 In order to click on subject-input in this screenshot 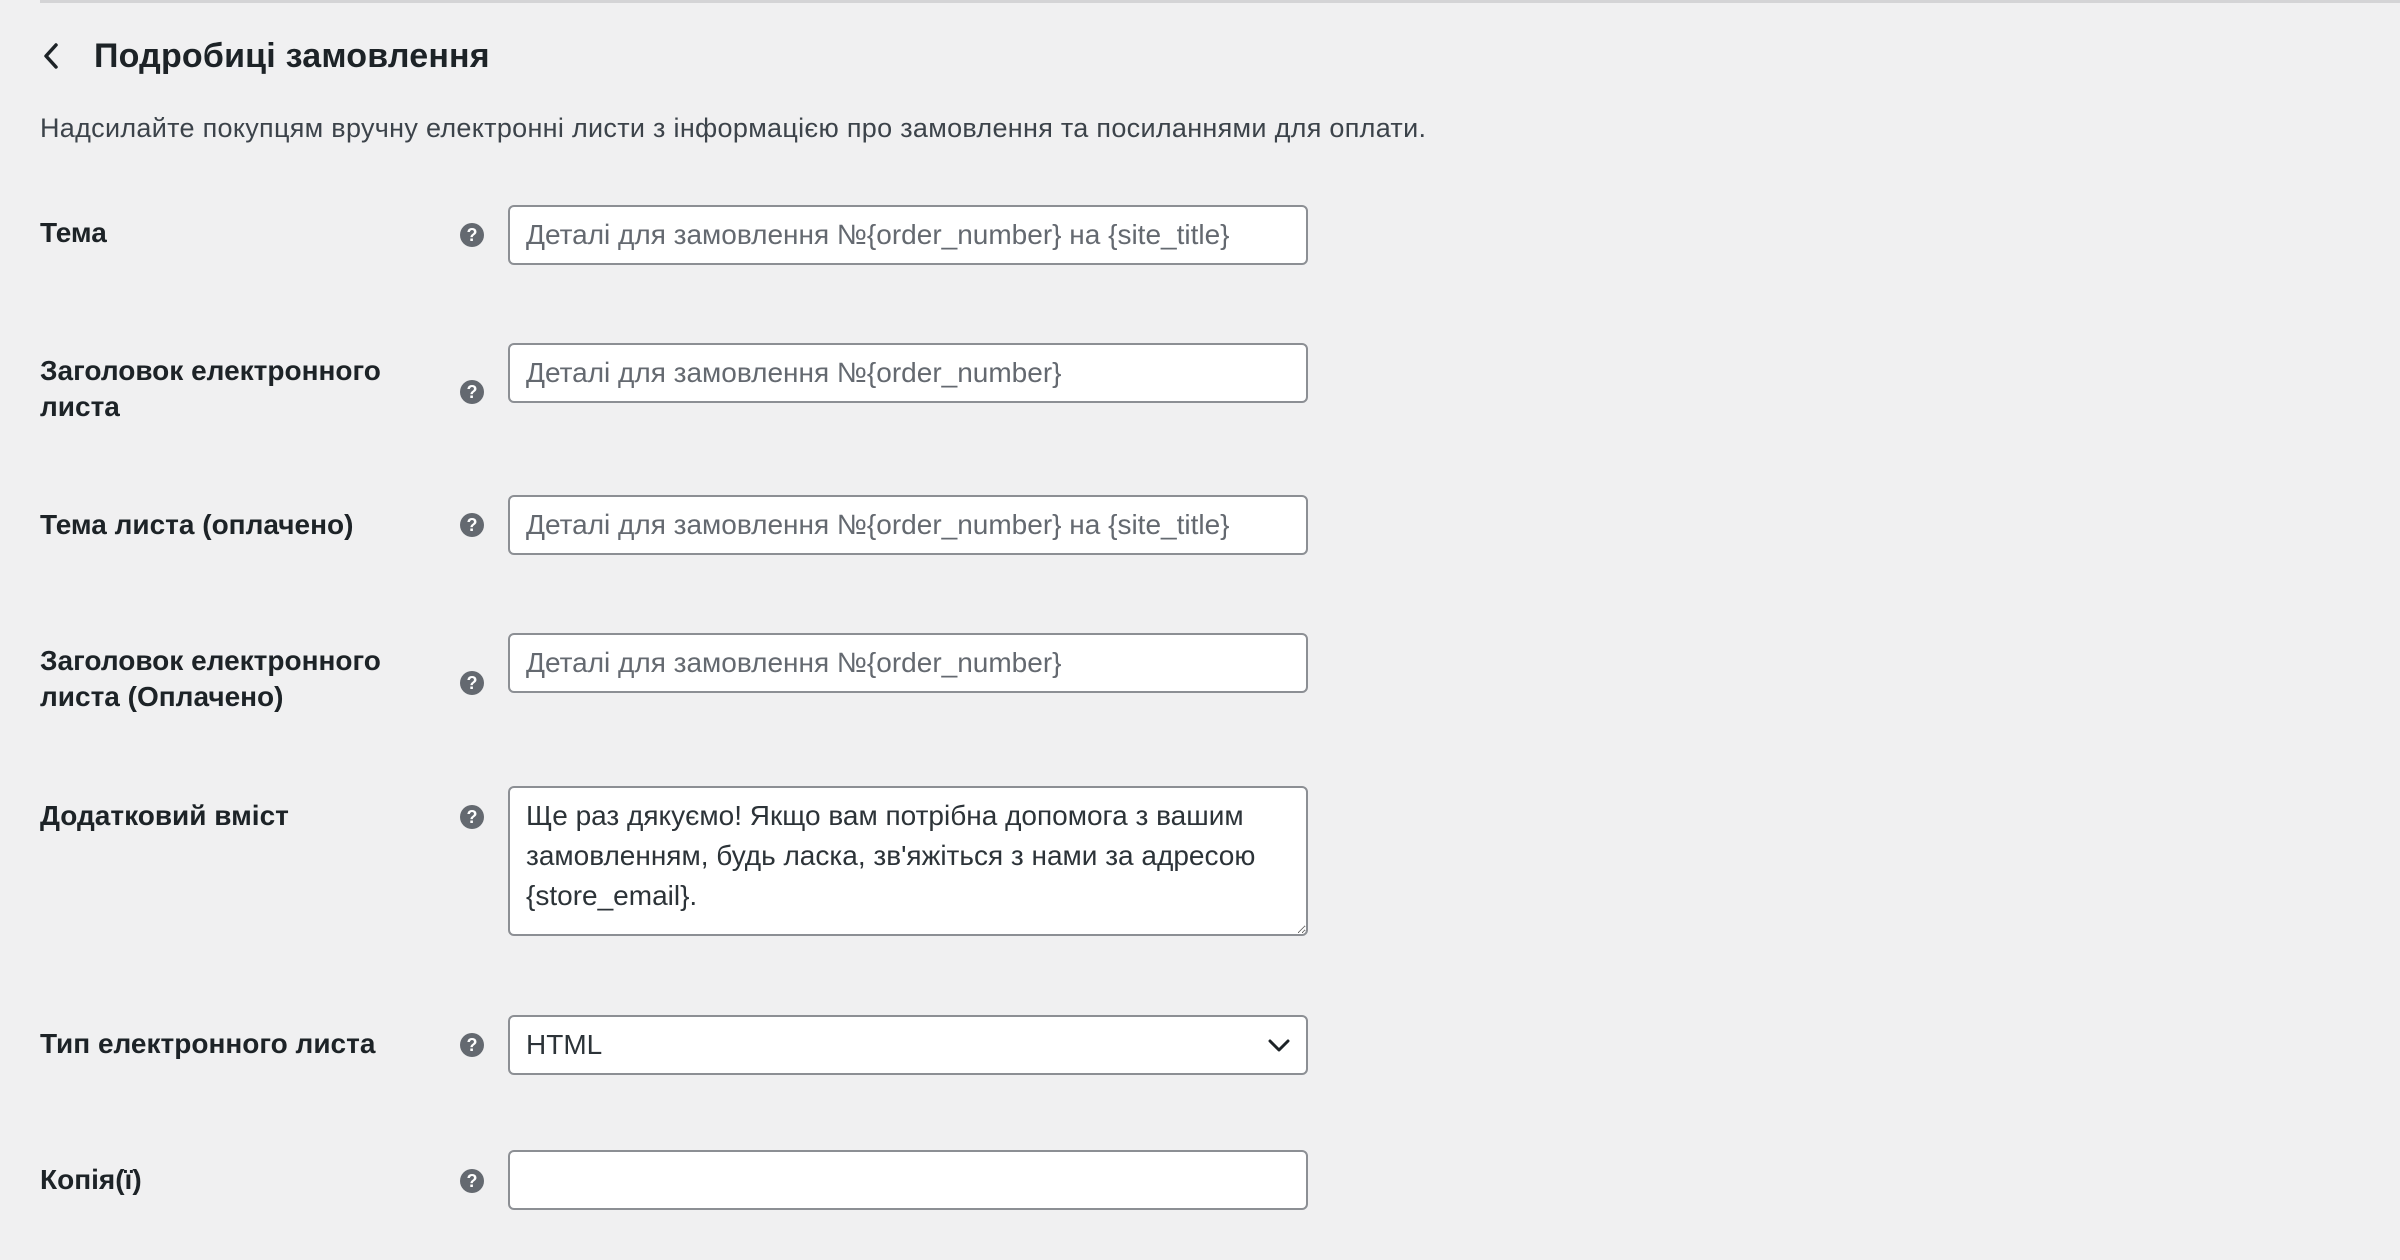, I will do `click(908, 235)`.